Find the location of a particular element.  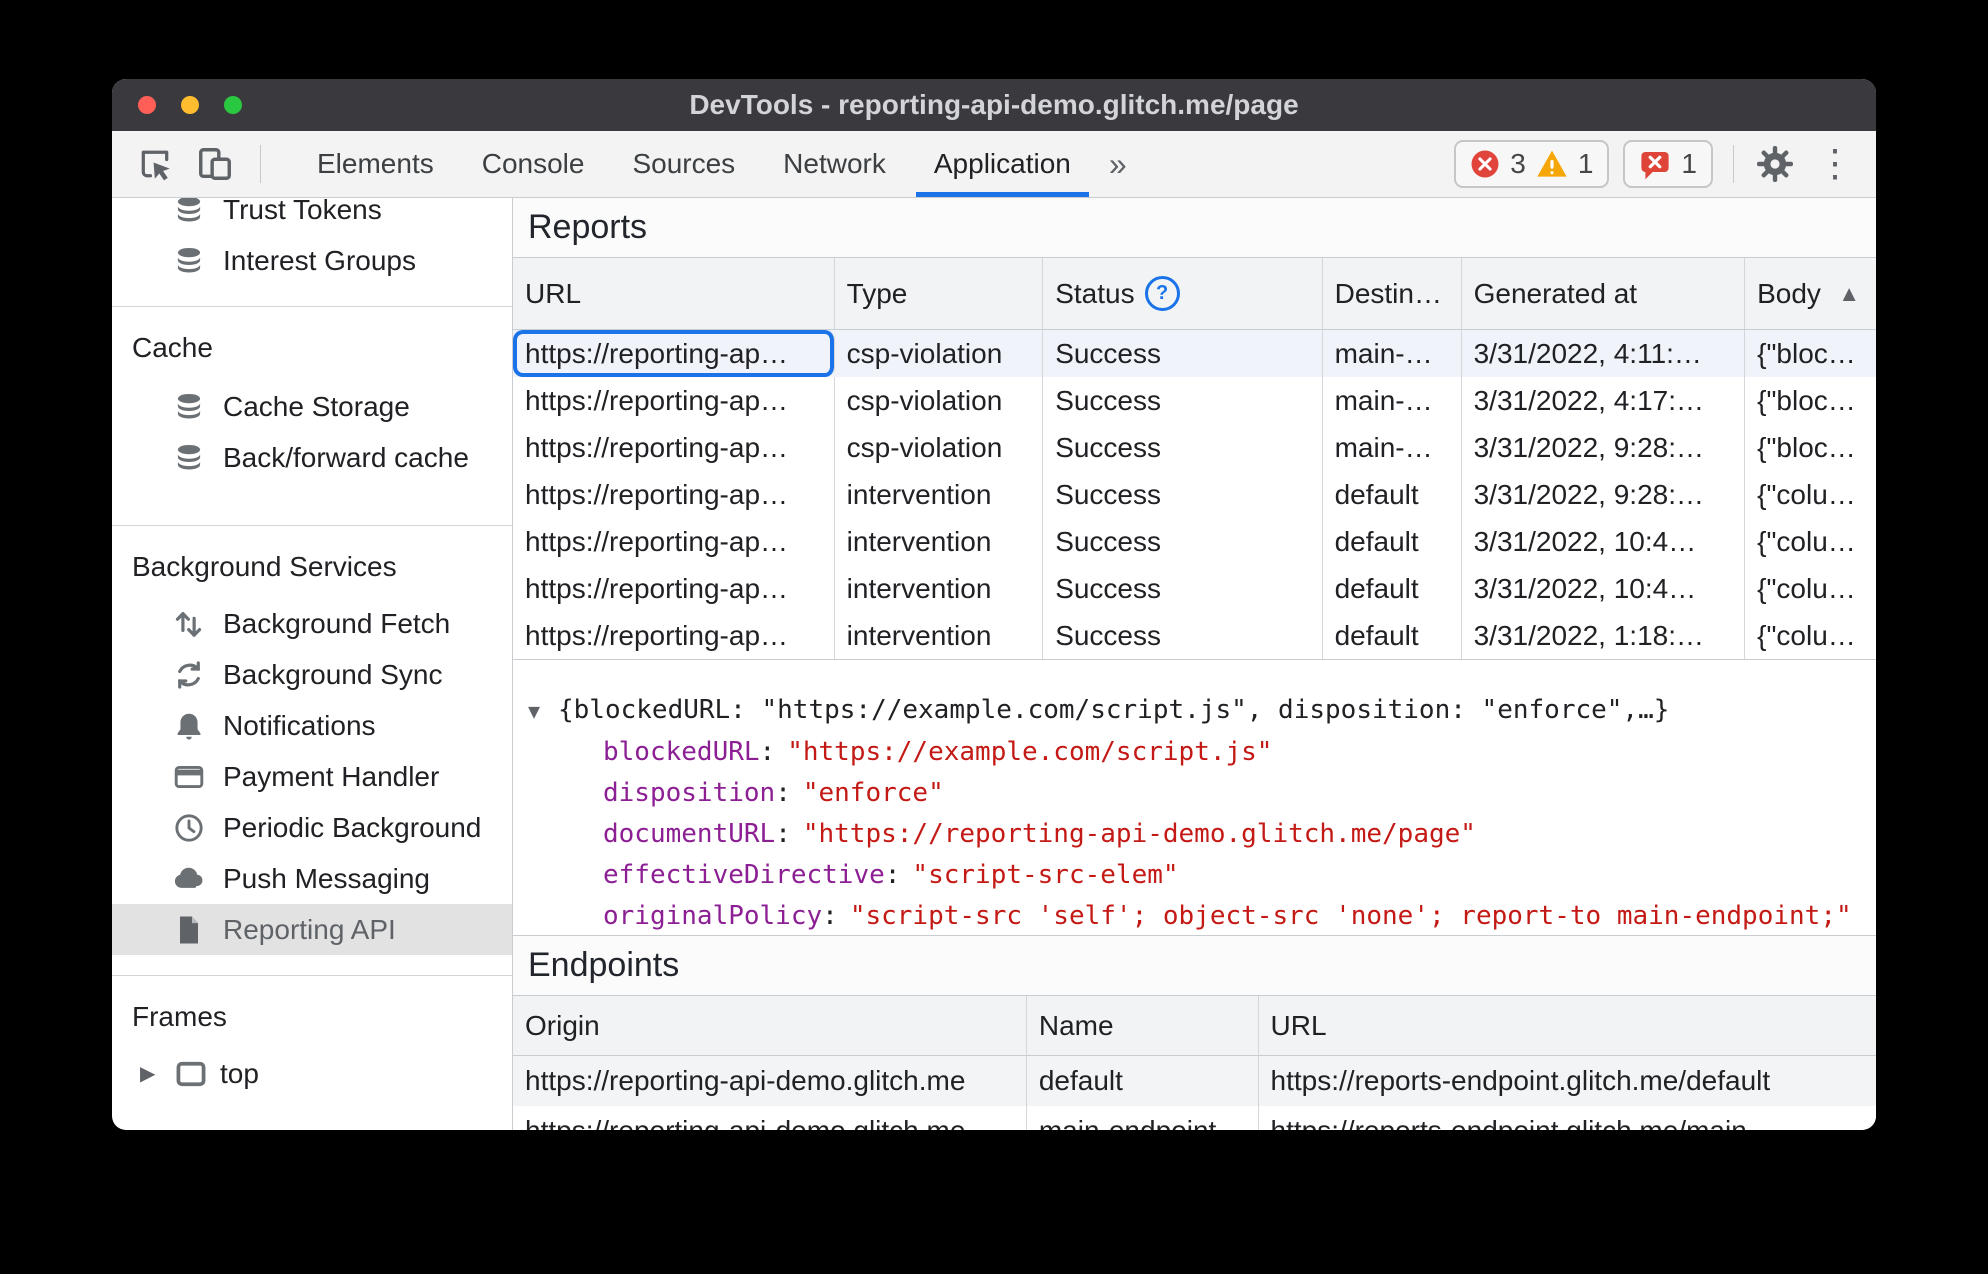

sidebar-item-trust-tokens: Trust Tokens is located at coordinates (312, 216).